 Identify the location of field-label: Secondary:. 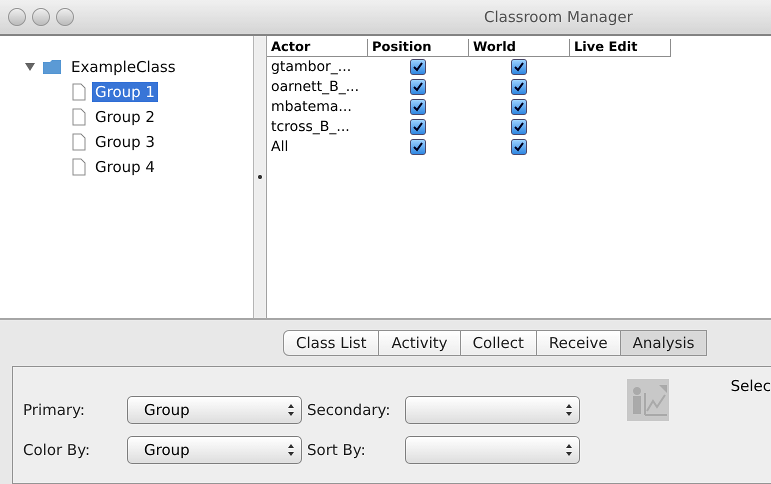
(349, 410).